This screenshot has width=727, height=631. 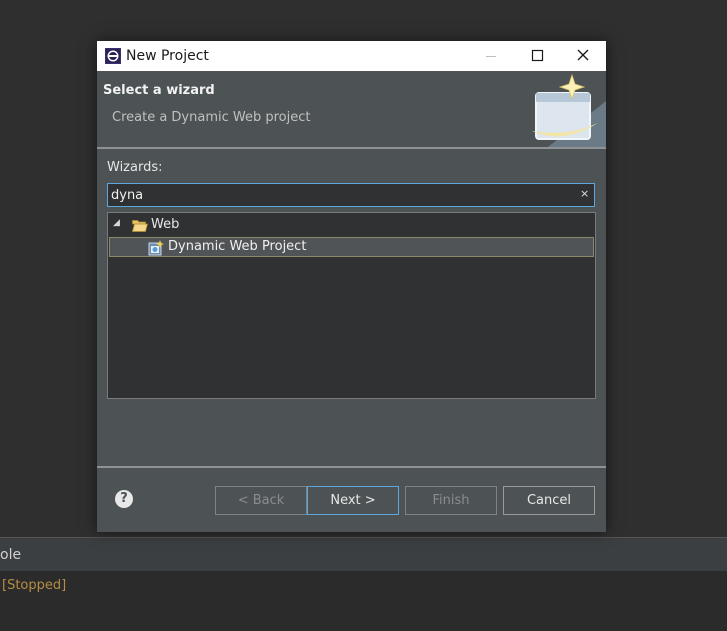 What do you see at coordinates (113, 56) in the screenshot?
I see `eclipse-app-icon` at bounding box center [113, 56].